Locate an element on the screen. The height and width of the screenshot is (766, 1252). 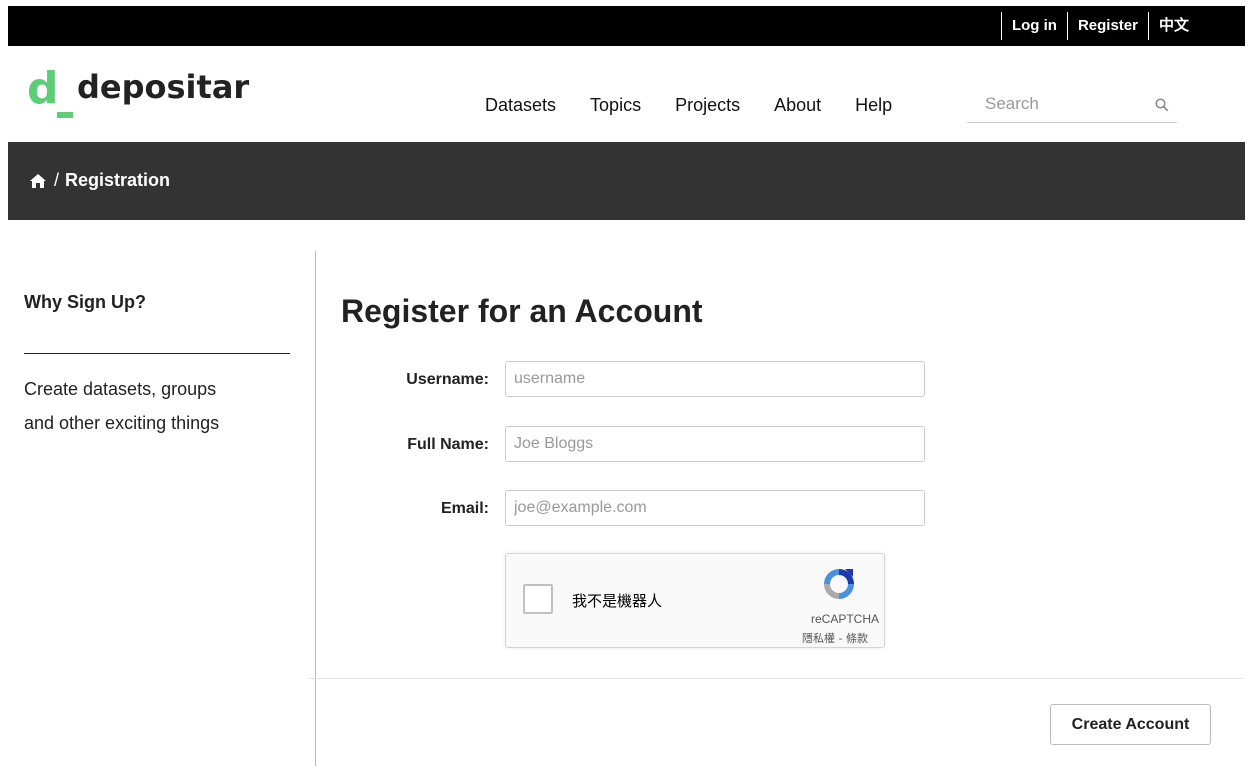
nav-help: Help is located at coordinates (873, 105).